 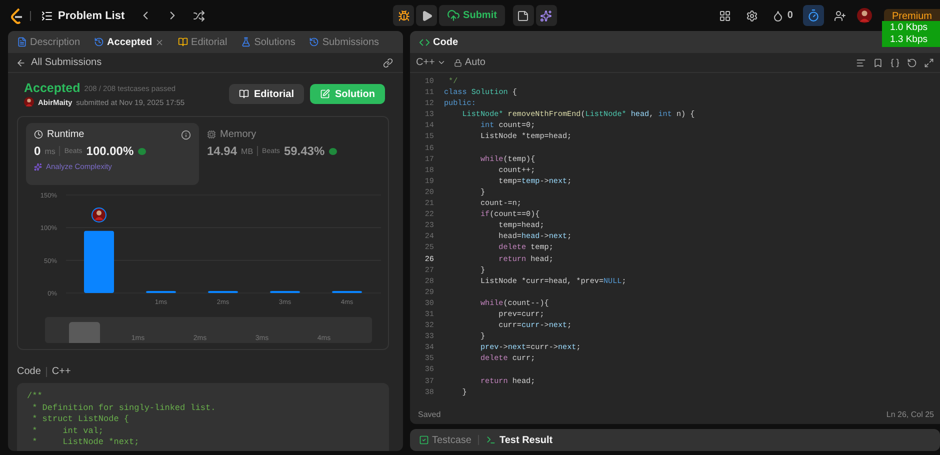 What do you see at coordinates (37, 151) in the screenshot?
I see `stat-value: 0` at bounding box center [37, 151].